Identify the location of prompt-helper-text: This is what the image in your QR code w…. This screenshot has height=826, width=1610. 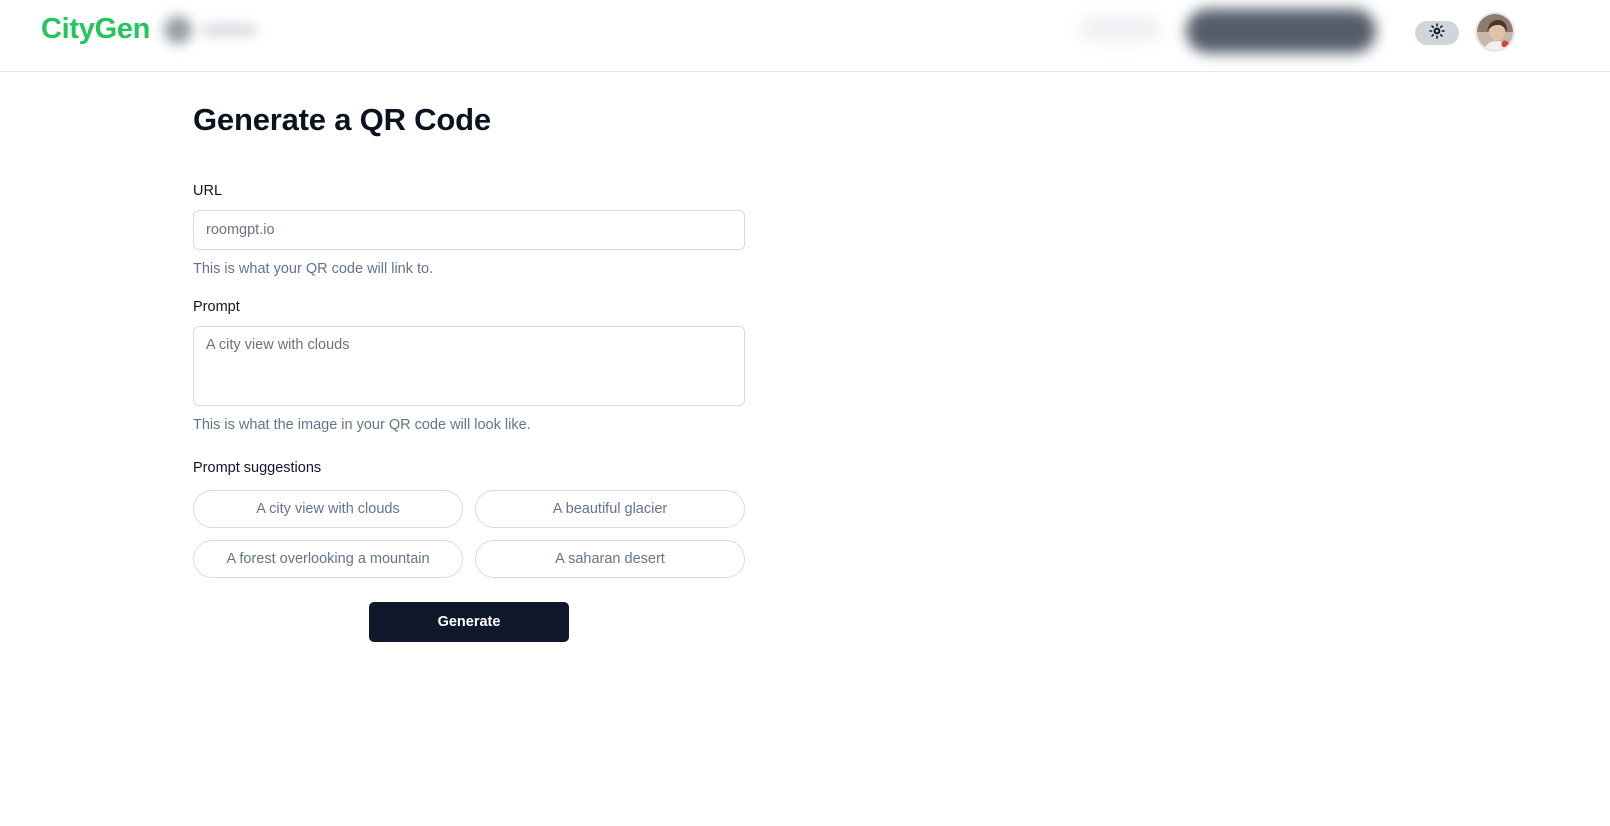
(362, 425).